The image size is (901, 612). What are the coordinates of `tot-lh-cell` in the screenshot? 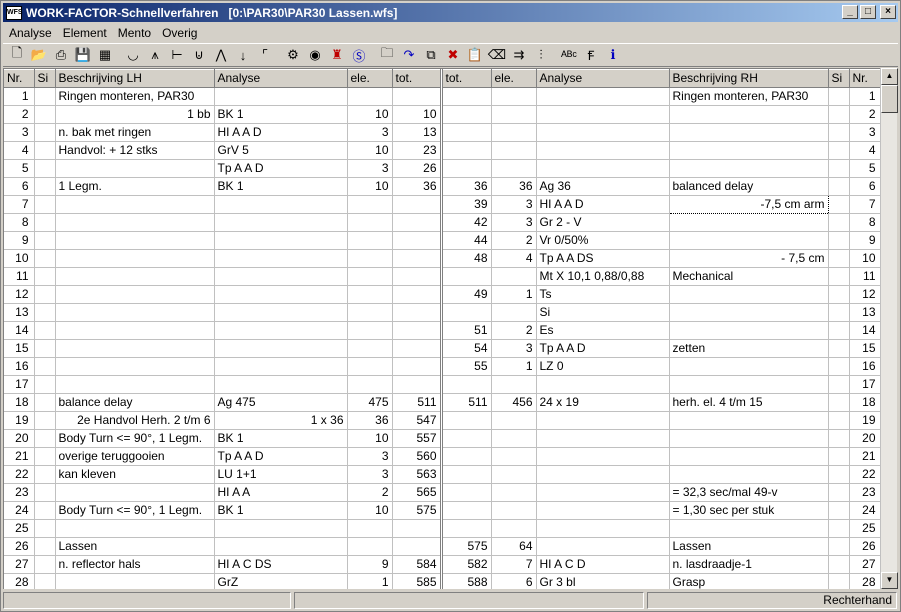 It's located at (417, 240).